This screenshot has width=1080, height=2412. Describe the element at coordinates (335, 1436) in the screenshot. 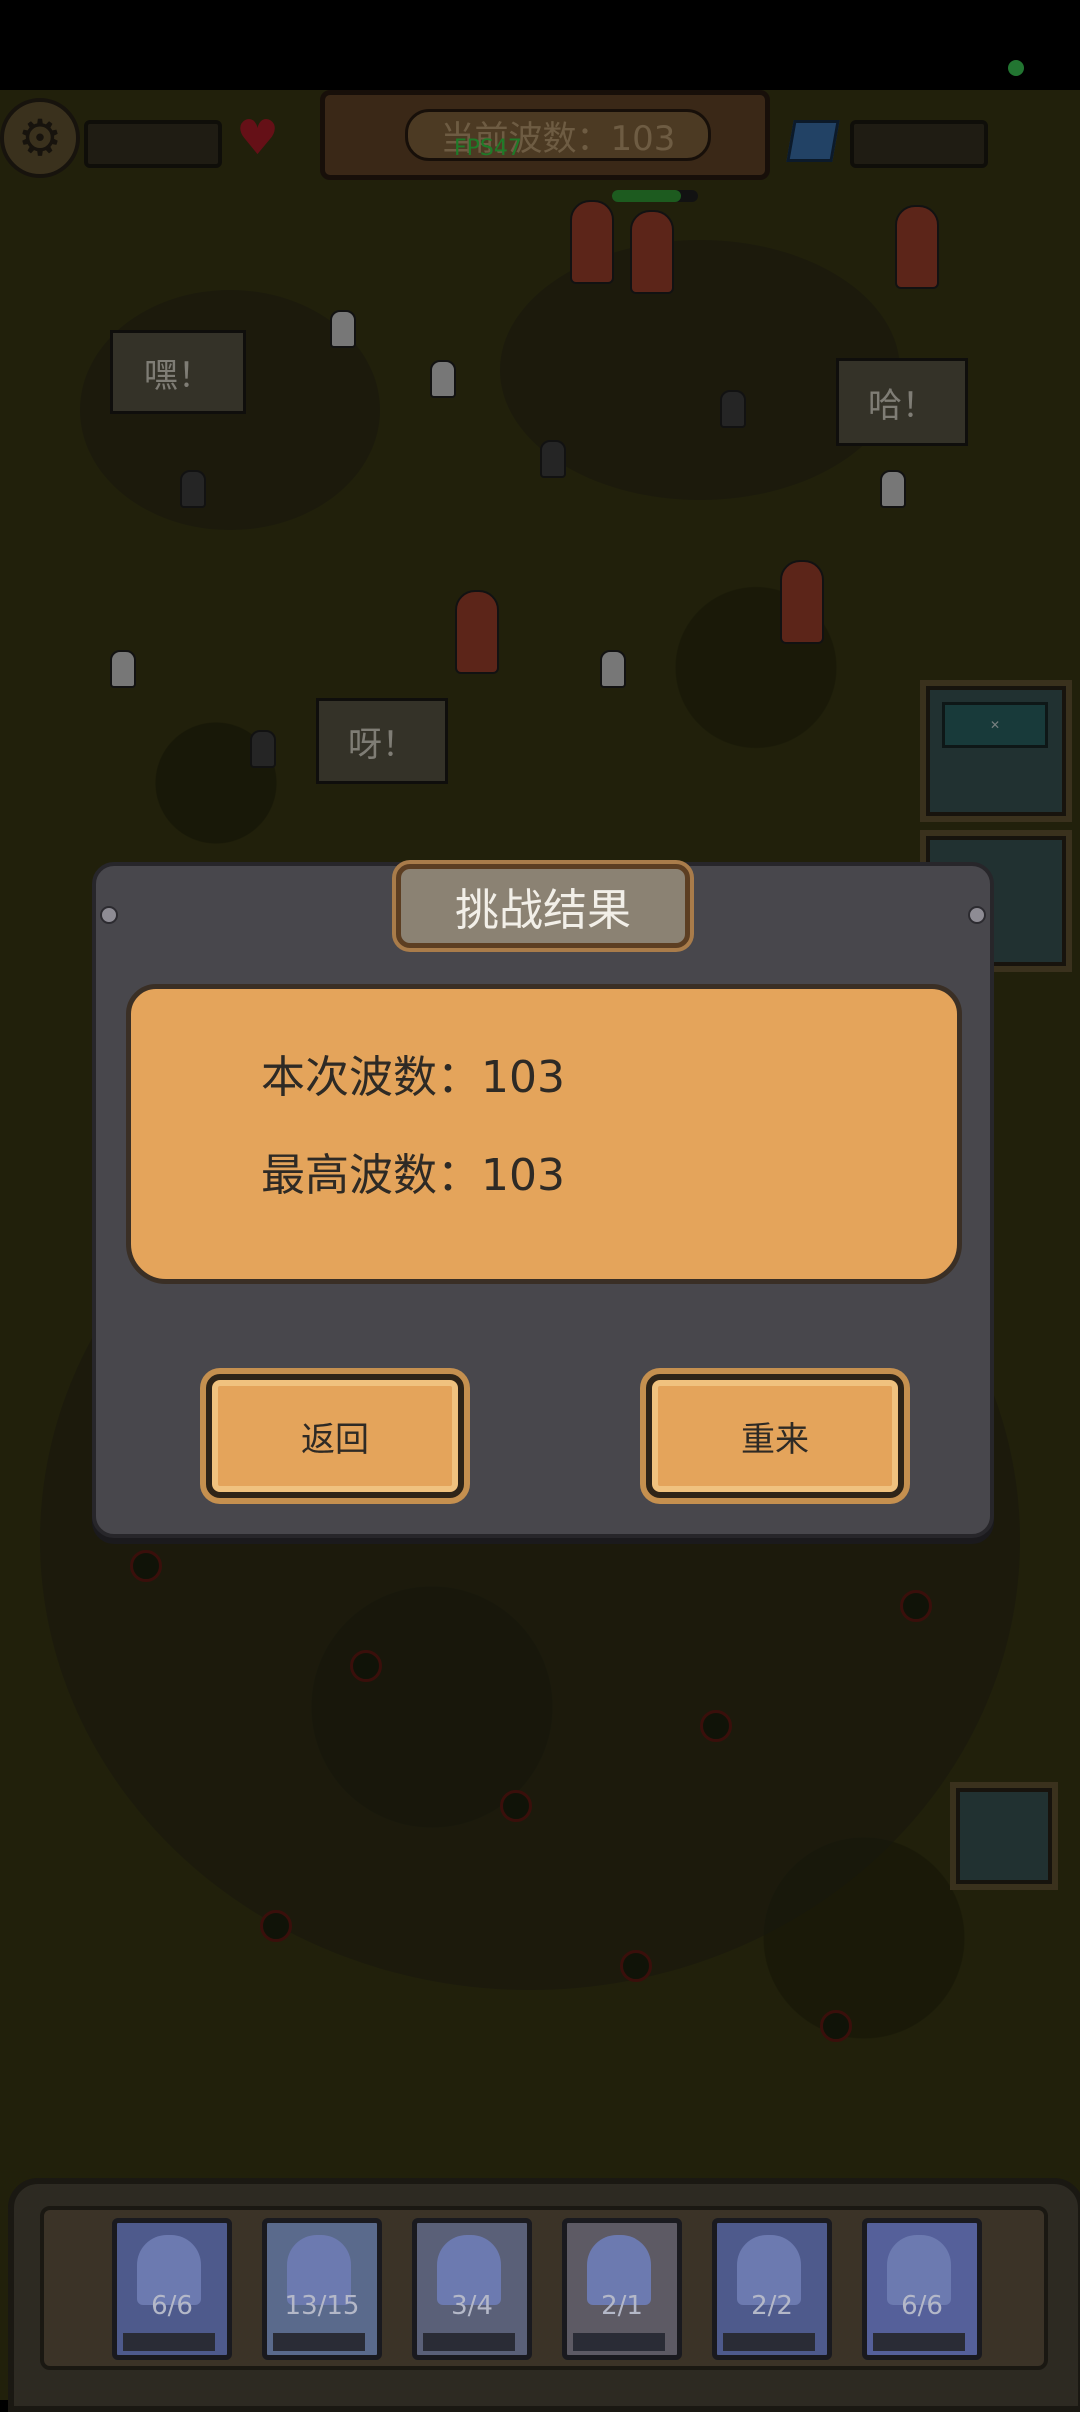

I see `back-button: 返回` at that location.